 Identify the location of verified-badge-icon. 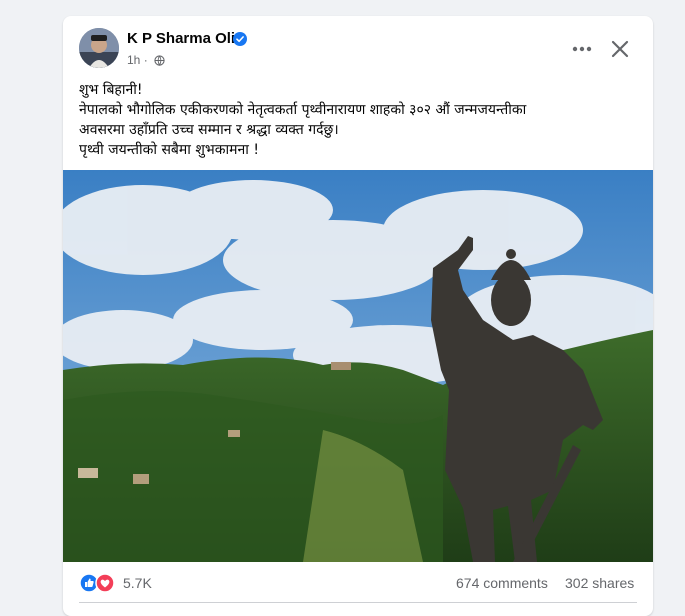
(240, 39).